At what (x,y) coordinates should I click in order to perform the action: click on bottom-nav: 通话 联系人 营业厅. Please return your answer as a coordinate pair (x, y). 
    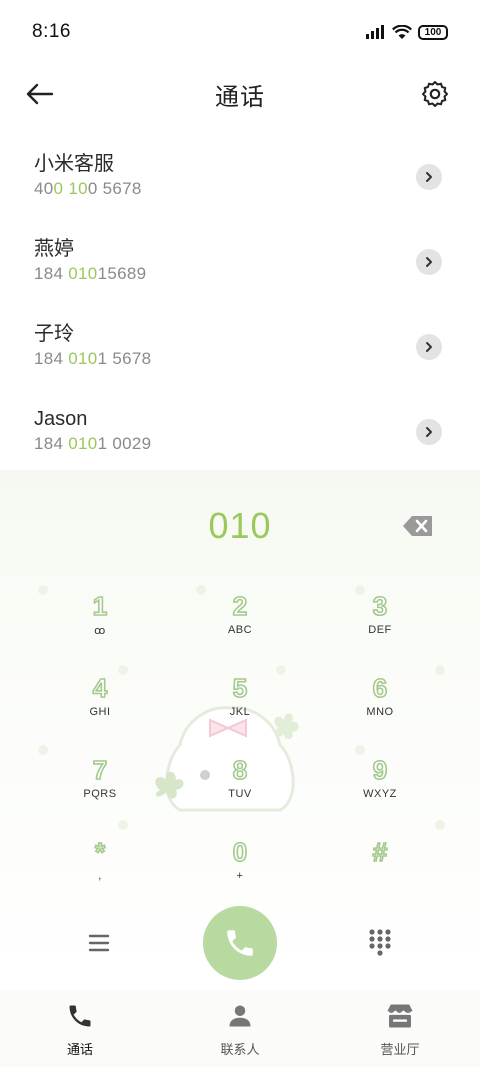
    Looking at the image, I should click on (240, 1028).